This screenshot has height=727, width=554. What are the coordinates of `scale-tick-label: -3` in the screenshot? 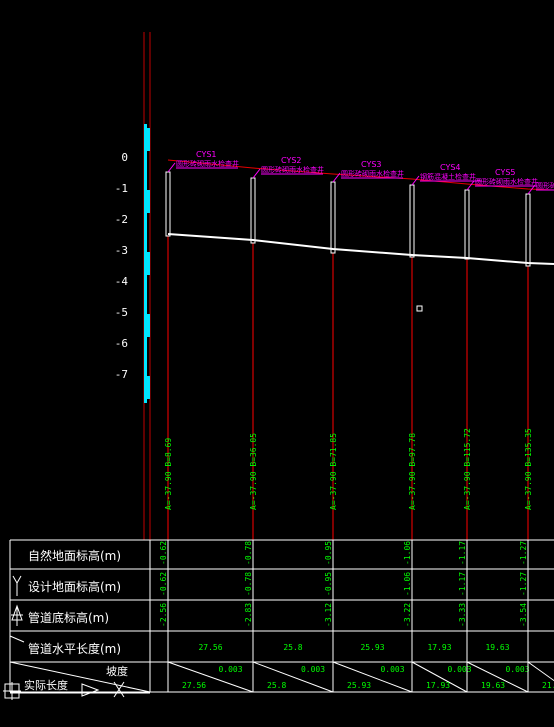 It's located at (121, 250).